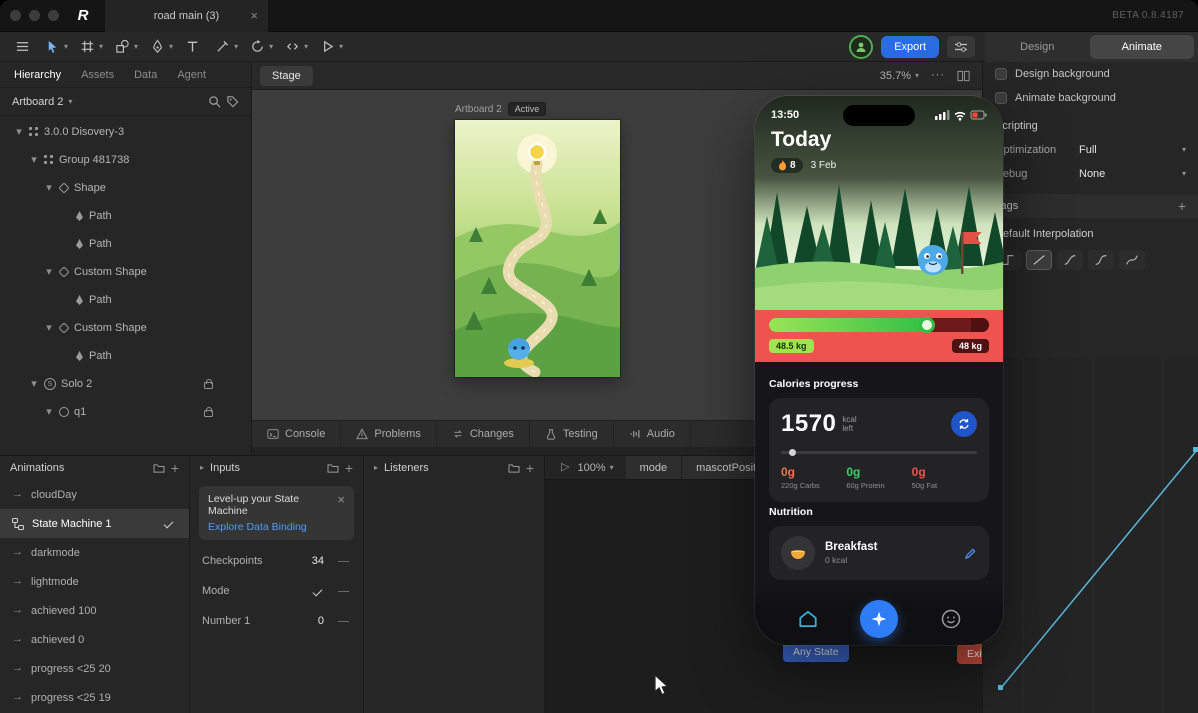  I want to click on interp-custom-button, so click(1132, 260).